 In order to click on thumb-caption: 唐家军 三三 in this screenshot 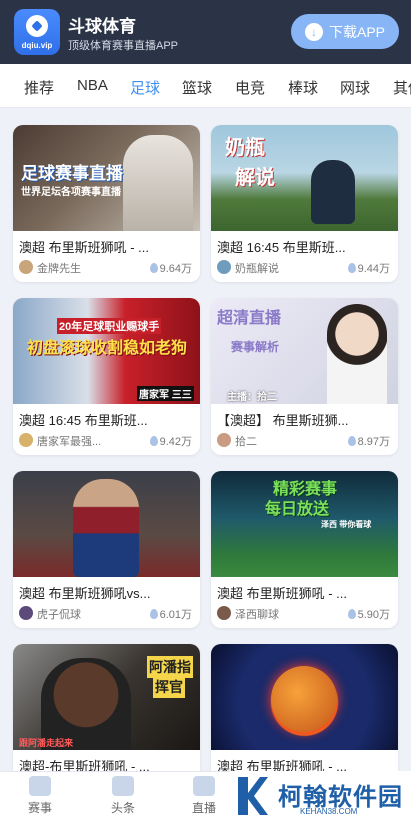, I will do `click(165, 393)`.